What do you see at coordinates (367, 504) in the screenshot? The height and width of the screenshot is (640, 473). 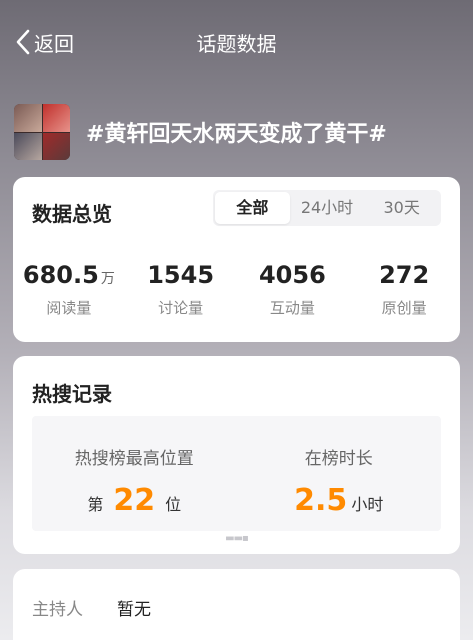 I see `duration-suffix: 小时` at bounding box center [367, 504].